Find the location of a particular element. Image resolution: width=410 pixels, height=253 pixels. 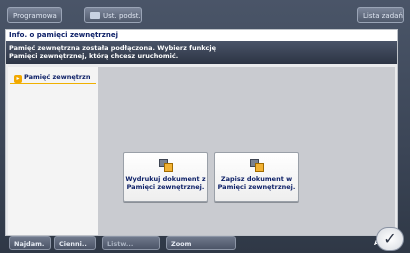

zoom-button: Zoom is located at coordinates (201, 243).